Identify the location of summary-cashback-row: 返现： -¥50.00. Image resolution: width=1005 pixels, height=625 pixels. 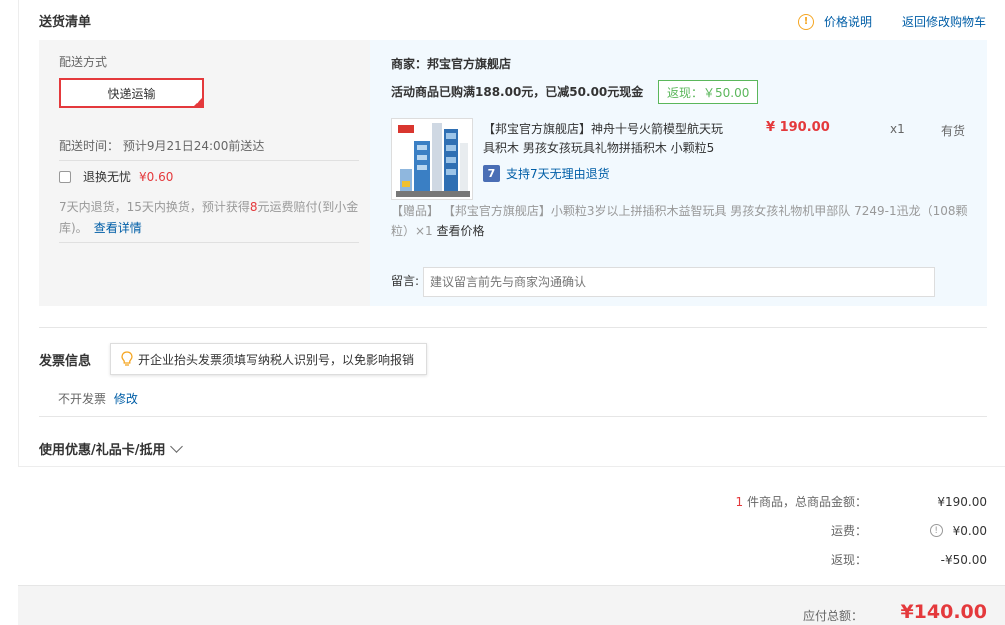
(852, 559).